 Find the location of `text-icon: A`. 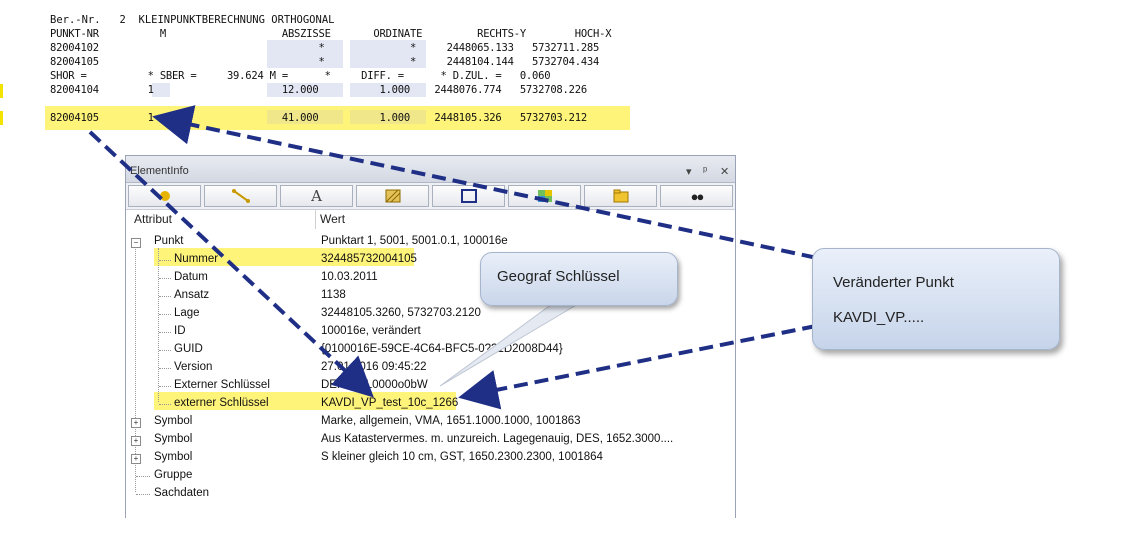

text-icon: A is located at coordinates (316, 196).